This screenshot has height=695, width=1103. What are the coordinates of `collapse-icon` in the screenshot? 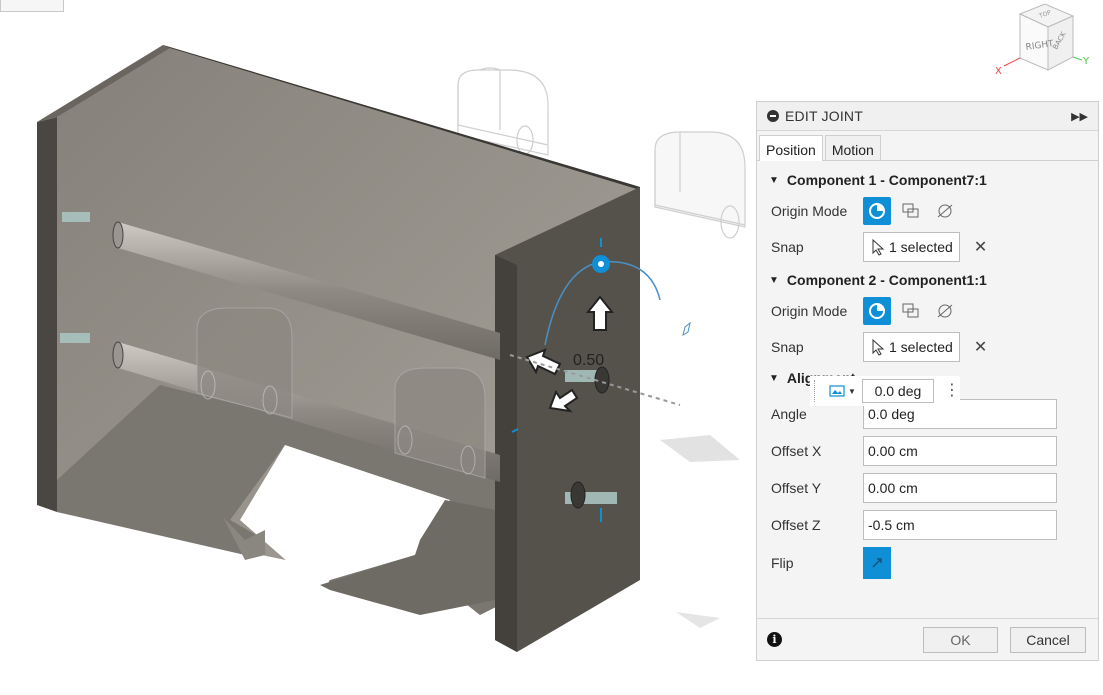 It's located at (773, 116).